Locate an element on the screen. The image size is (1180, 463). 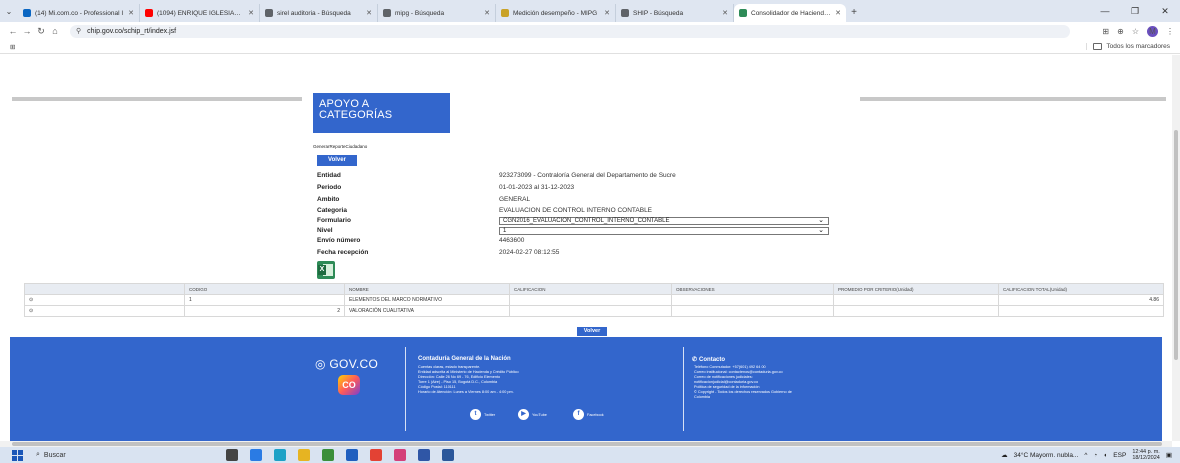
categoria-value: EVALUACION DE CONTROL INTERNO CONTABLE is located at coordinates (576, 210).